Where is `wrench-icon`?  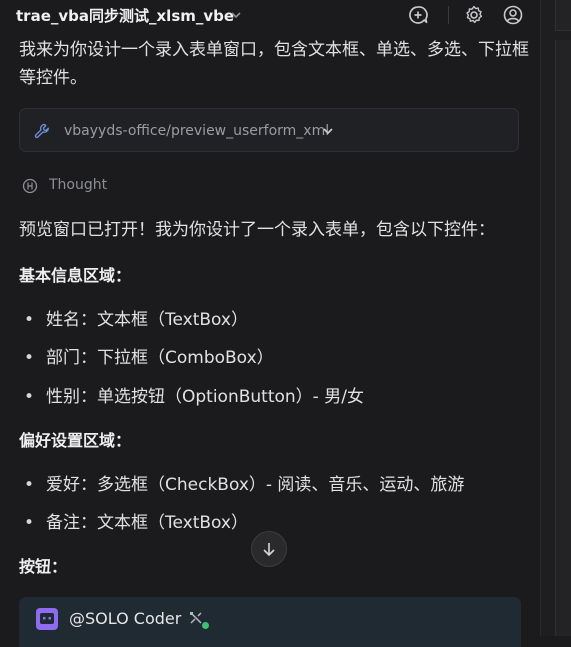
wrench-icon is located at coordinates (41, 131).